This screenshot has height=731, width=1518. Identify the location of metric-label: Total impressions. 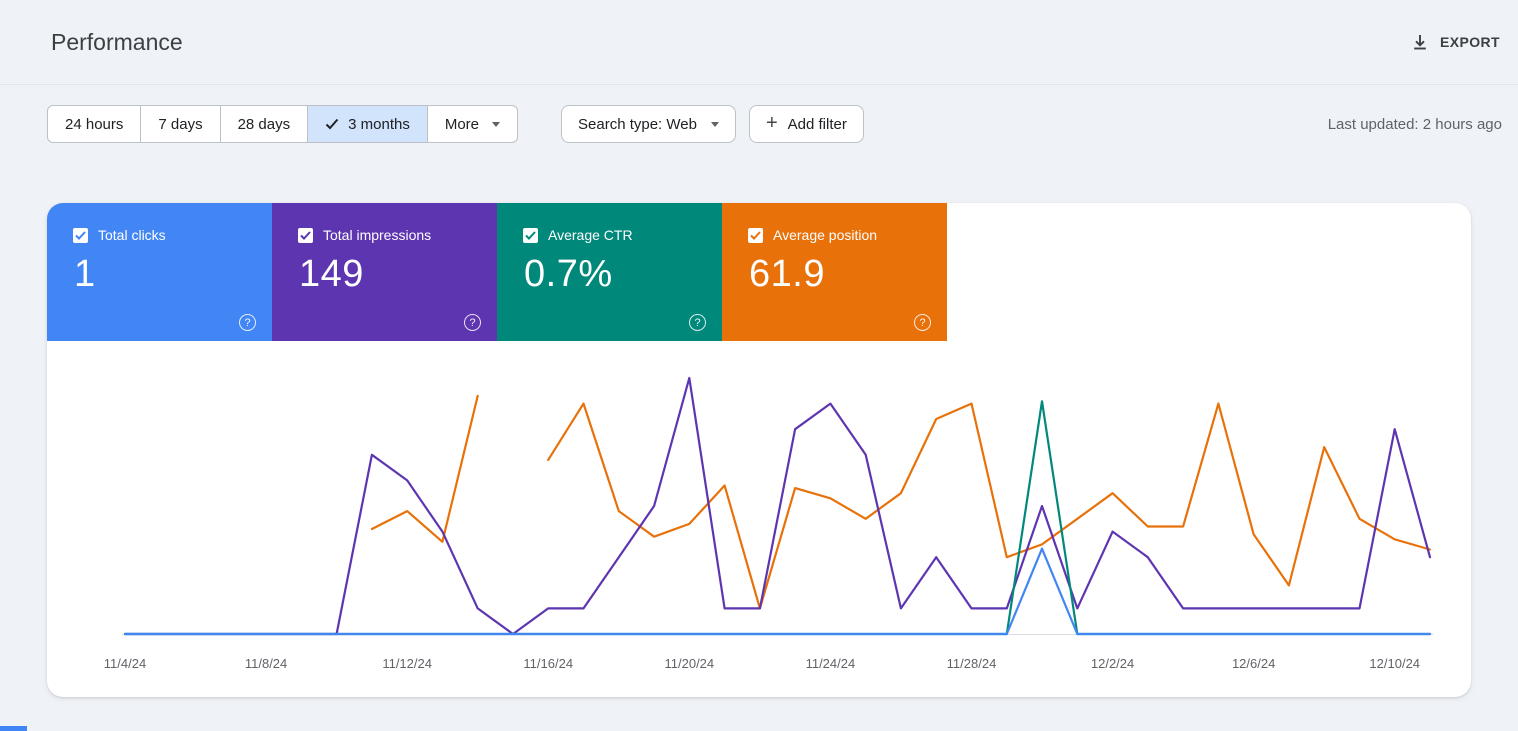
(377, 235).